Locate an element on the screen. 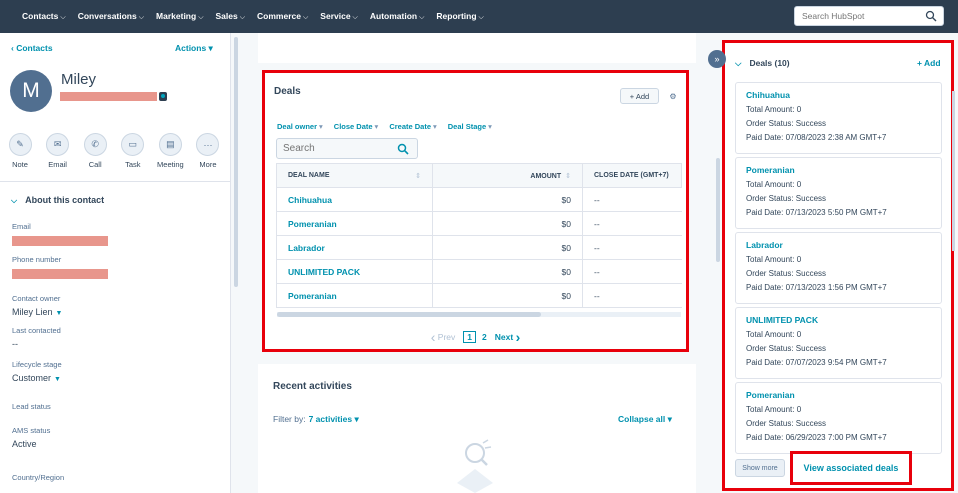 The image size is (958, 493). country-property: Country/Region is located at coordinates (117, 477).